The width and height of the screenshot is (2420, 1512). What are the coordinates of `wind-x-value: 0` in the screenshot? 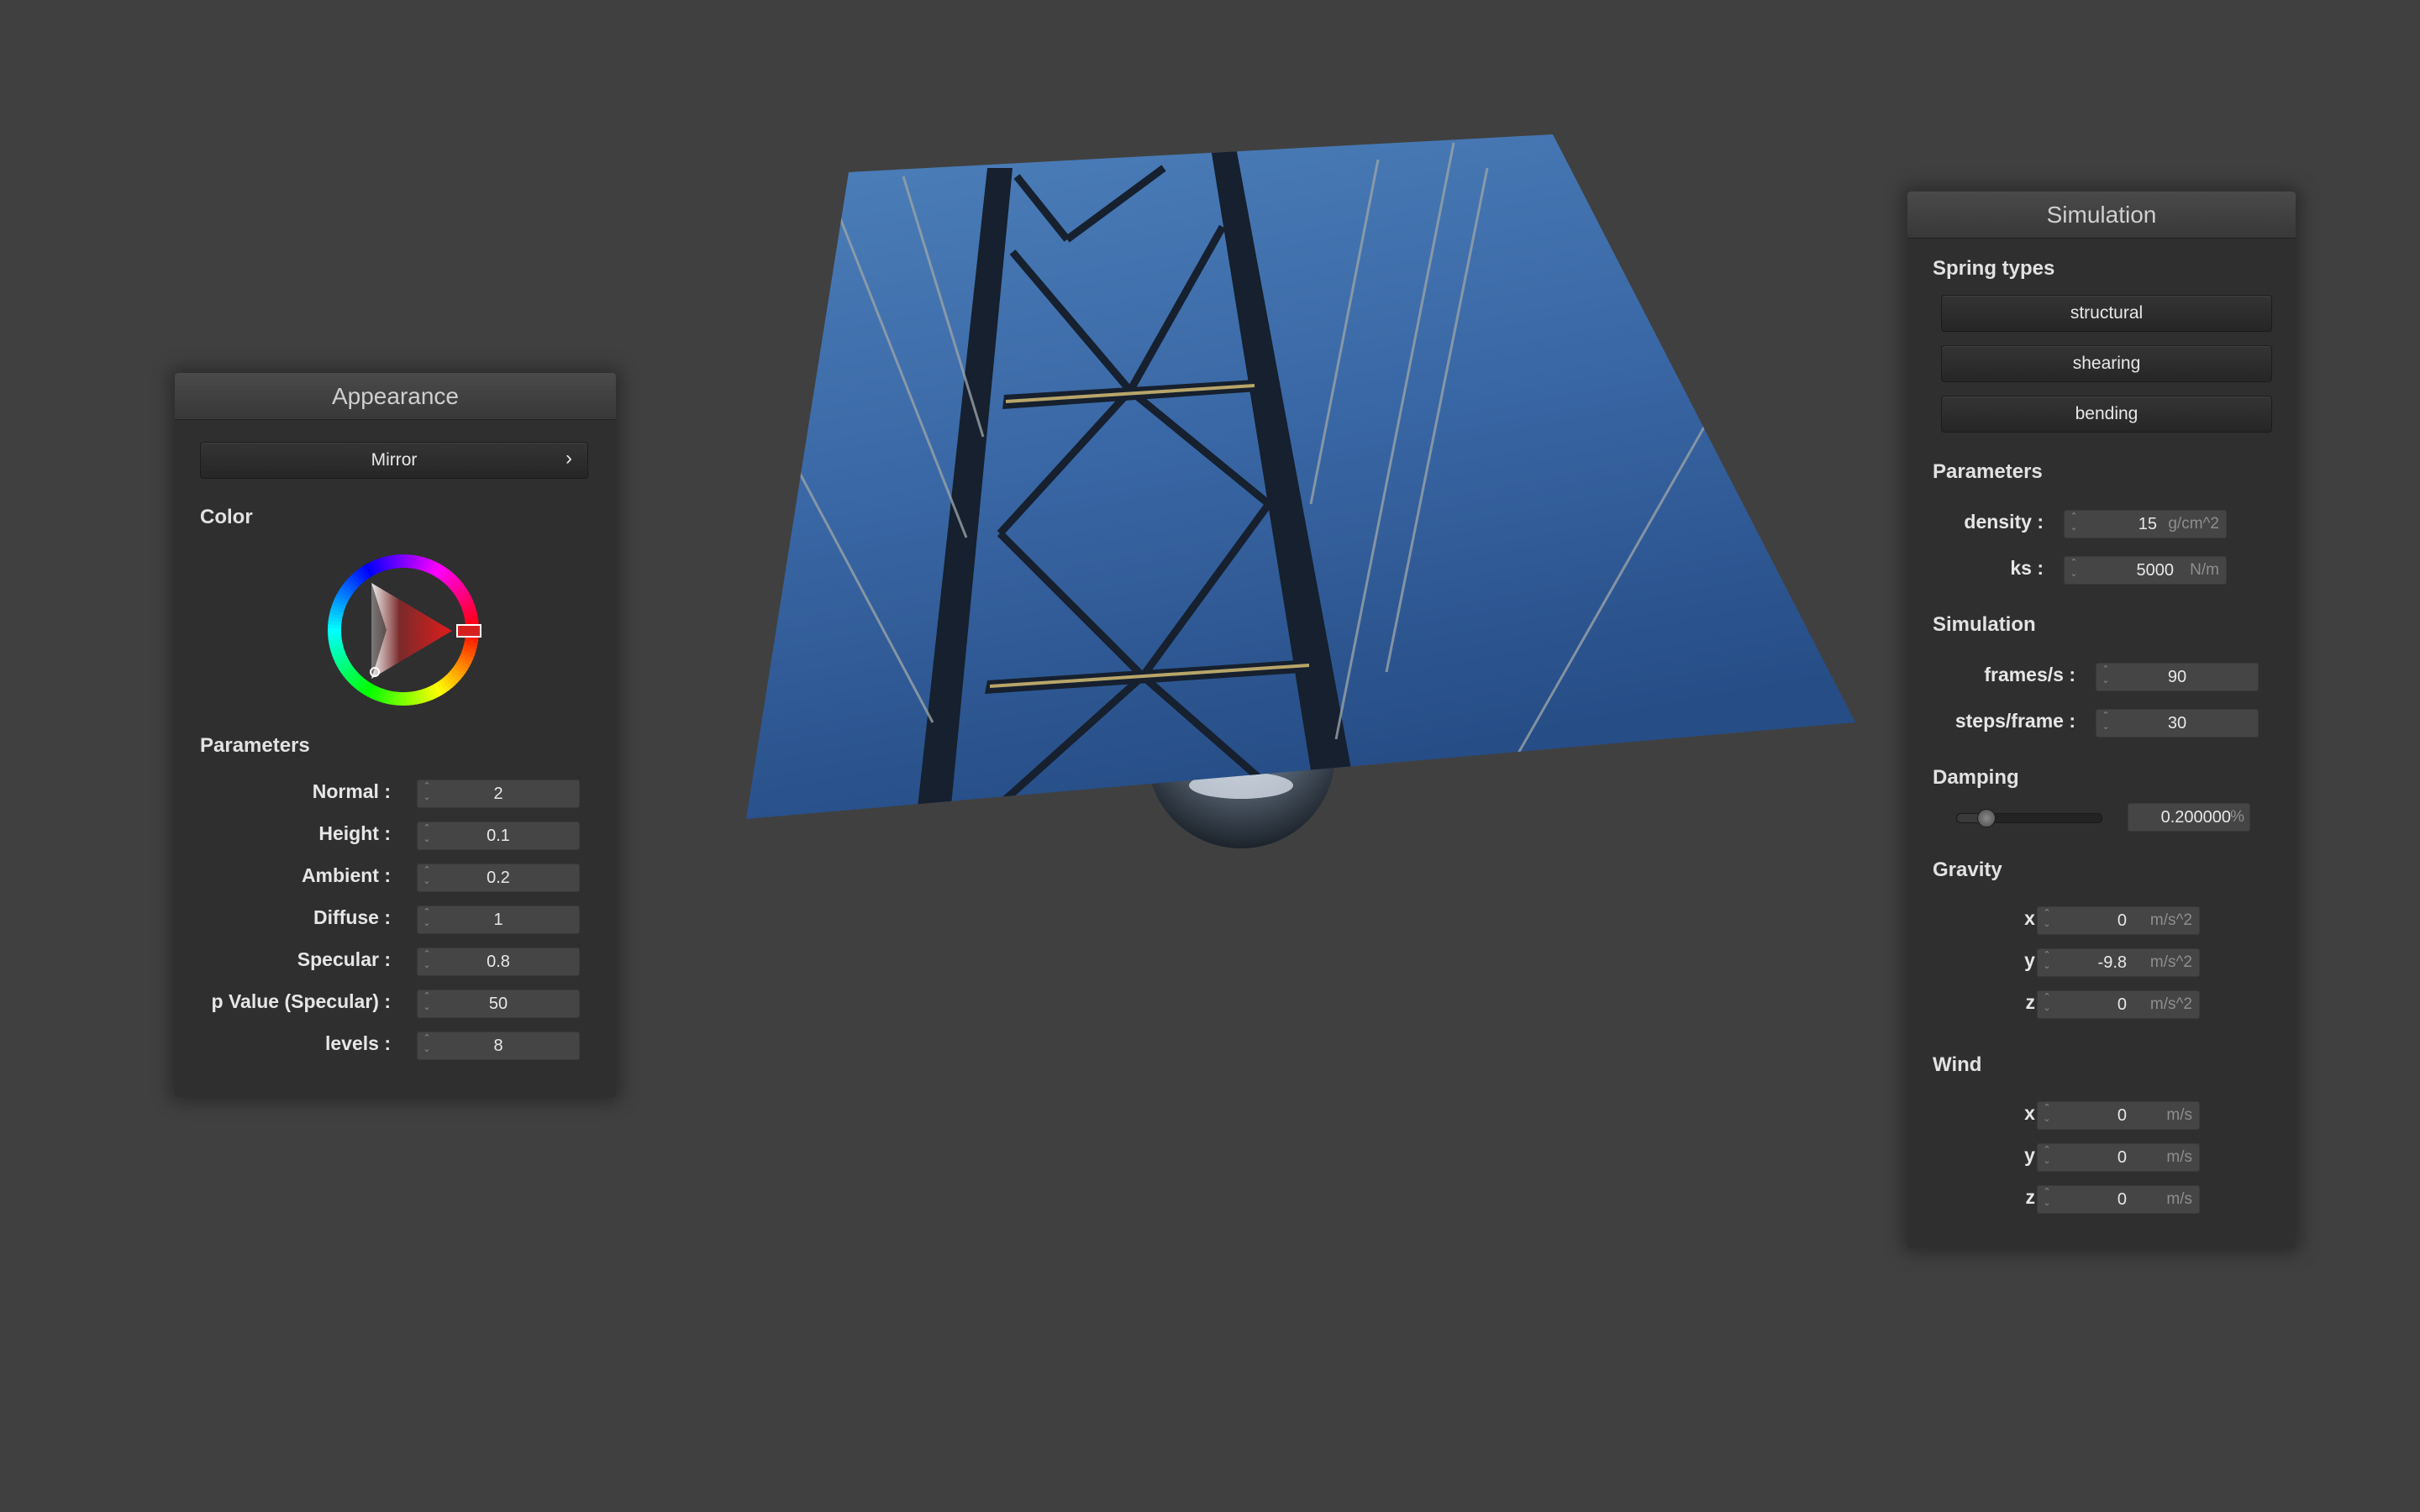 It's located at (2122, 1115).